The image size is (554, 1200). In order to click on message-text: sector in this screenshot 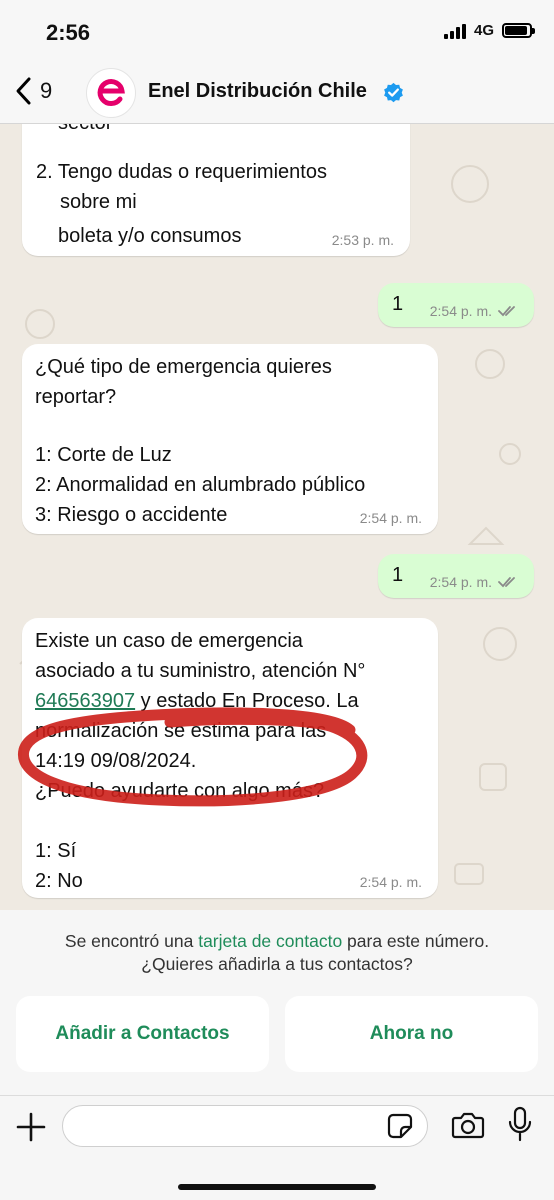, I will do `click(85, 131)`.